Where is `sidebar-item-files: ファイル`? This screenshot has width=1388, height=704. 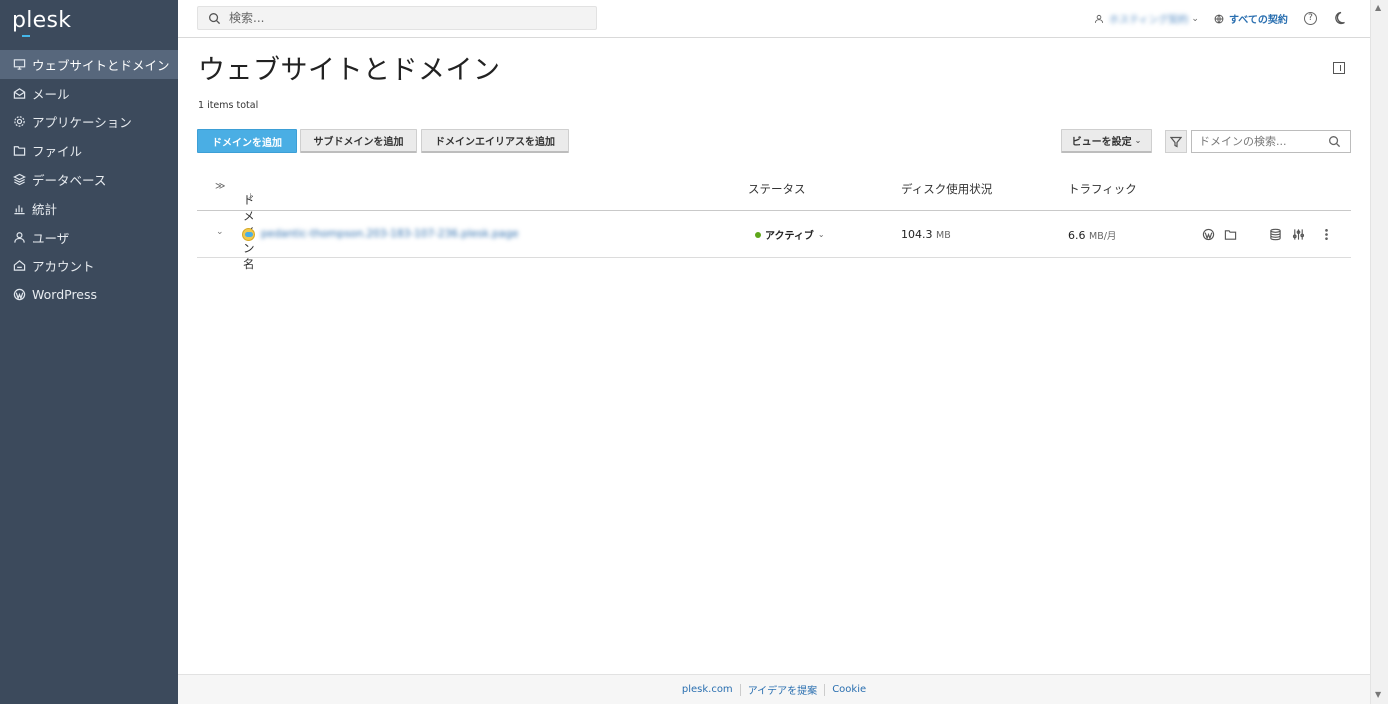 sidebar-item-files: ファイル is located at coordinates (89, 150).